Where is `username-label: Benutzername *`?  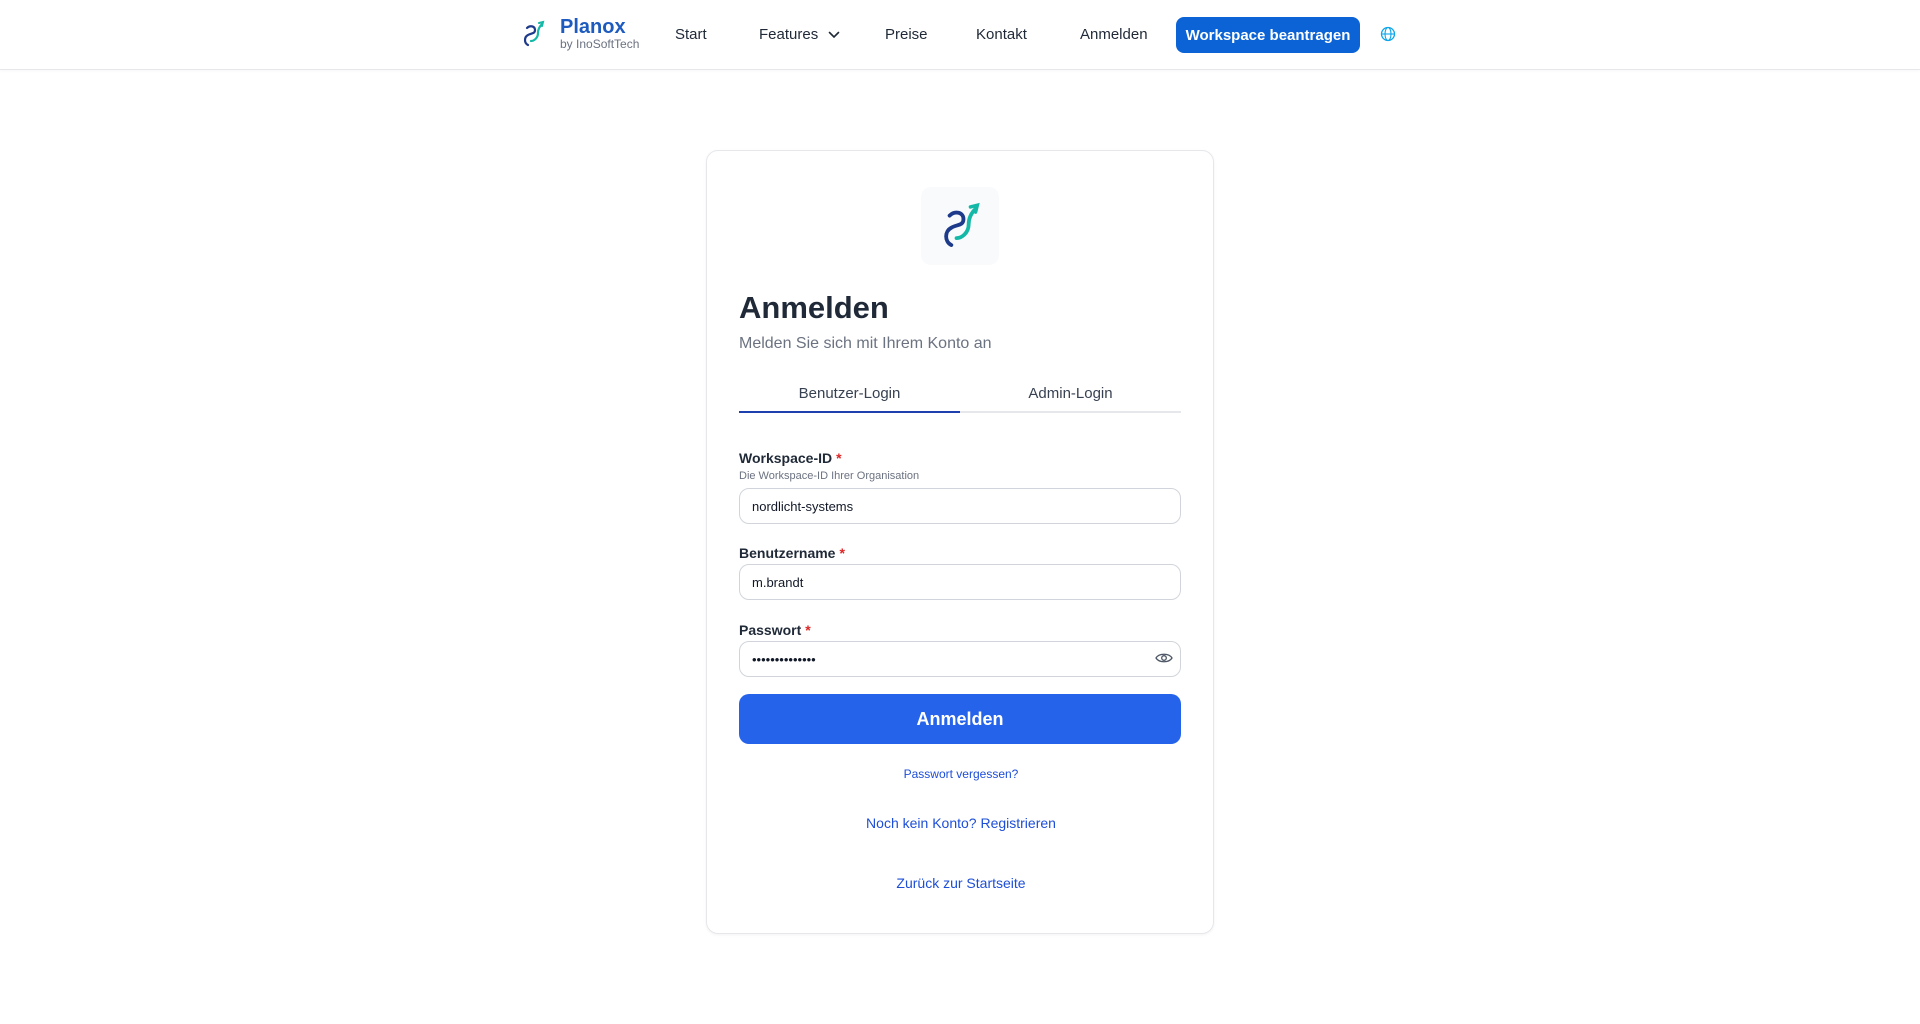
username-label: Benutzername * is located at coordinates (792, 553).